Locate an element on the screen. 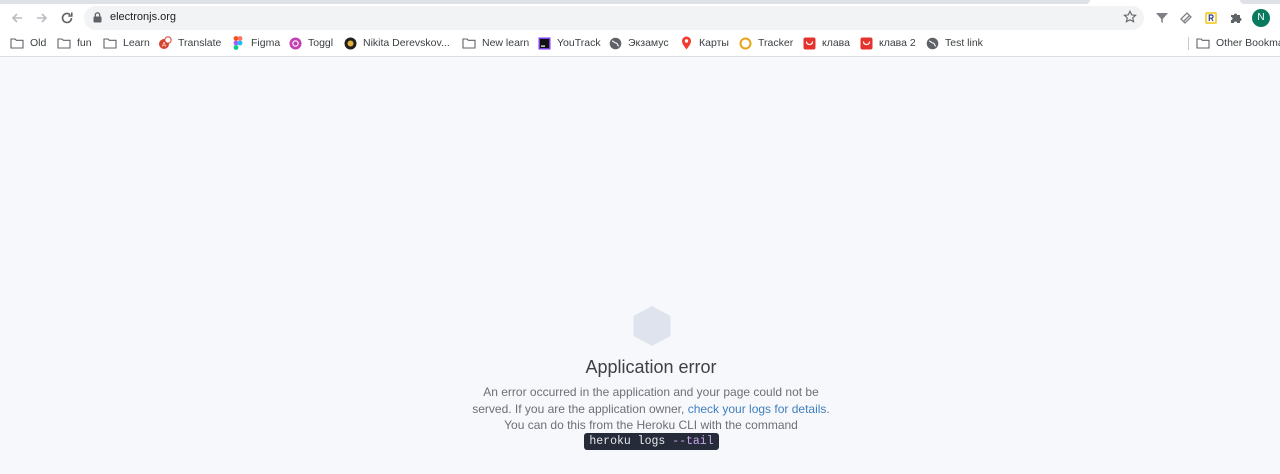  bookmark-translate: A Translate is located at coordinates (189, 43).